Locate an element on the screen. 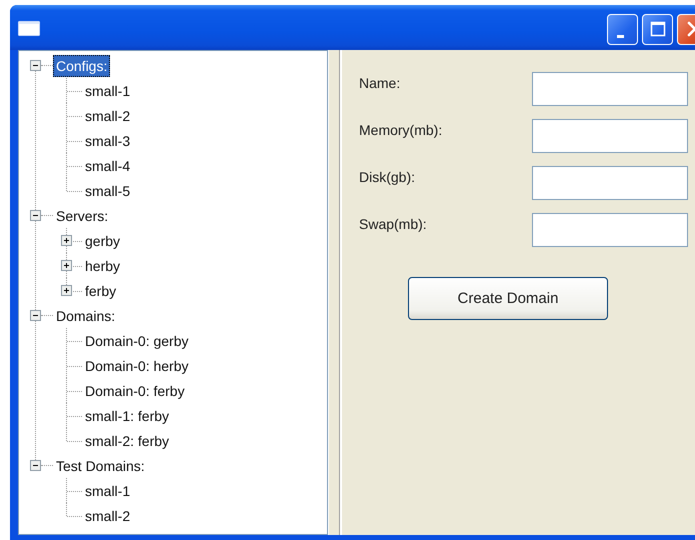 This screenshot has height=540, width=695. field-label: Disk(gb): is located at coordinates (387, 177).